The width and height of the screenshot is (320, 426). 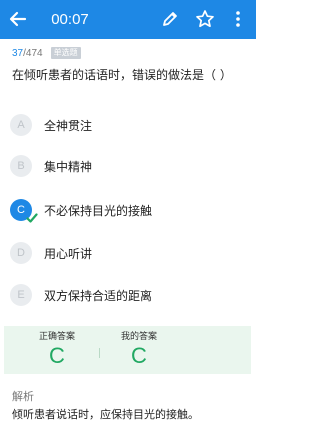 What do you see at coordinates (56, 337) in the screenshot?
I see `correct-answer-label: 正确答案` at bounding box center [56, 337].